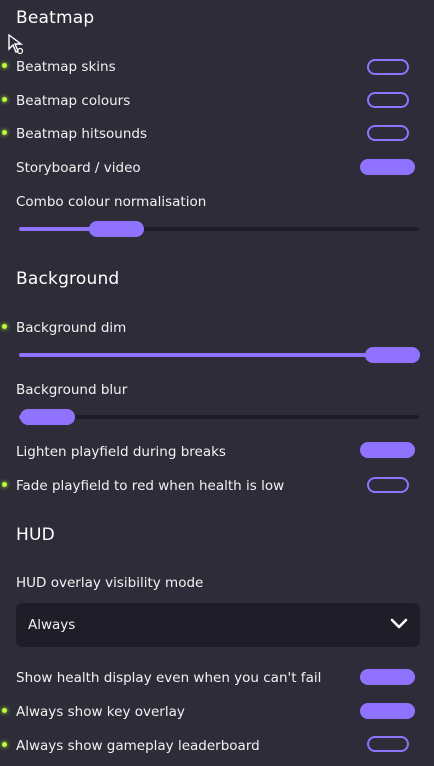 The image size is (434, 766). Describe the element at coordinates (150, 486) in the screenshot. I see `fade-playfield-red-label: Fade playfield to red when health is low` at that location.